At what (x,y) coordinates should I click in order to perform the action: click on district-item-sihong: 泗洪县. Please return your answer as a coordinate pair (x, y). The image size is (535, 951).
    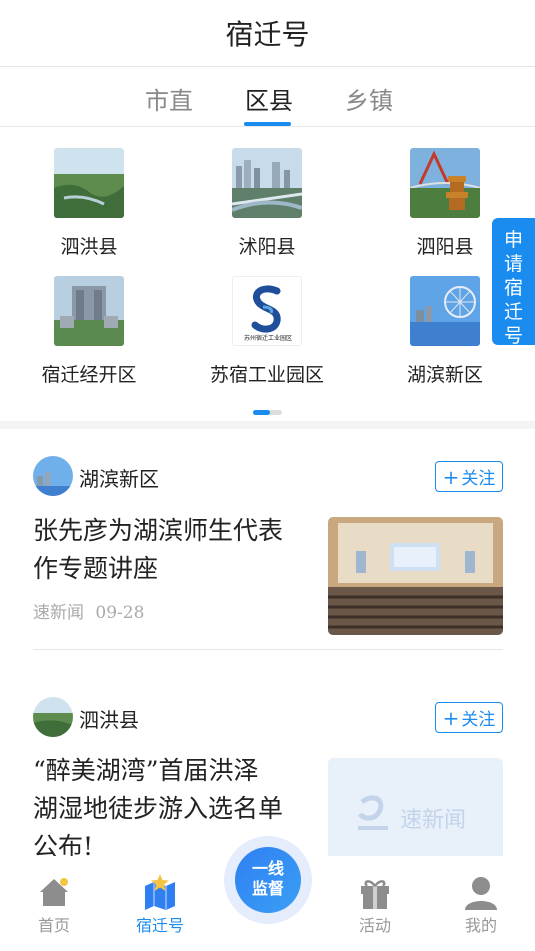
    Looking at the image, I should click on (89, 203).